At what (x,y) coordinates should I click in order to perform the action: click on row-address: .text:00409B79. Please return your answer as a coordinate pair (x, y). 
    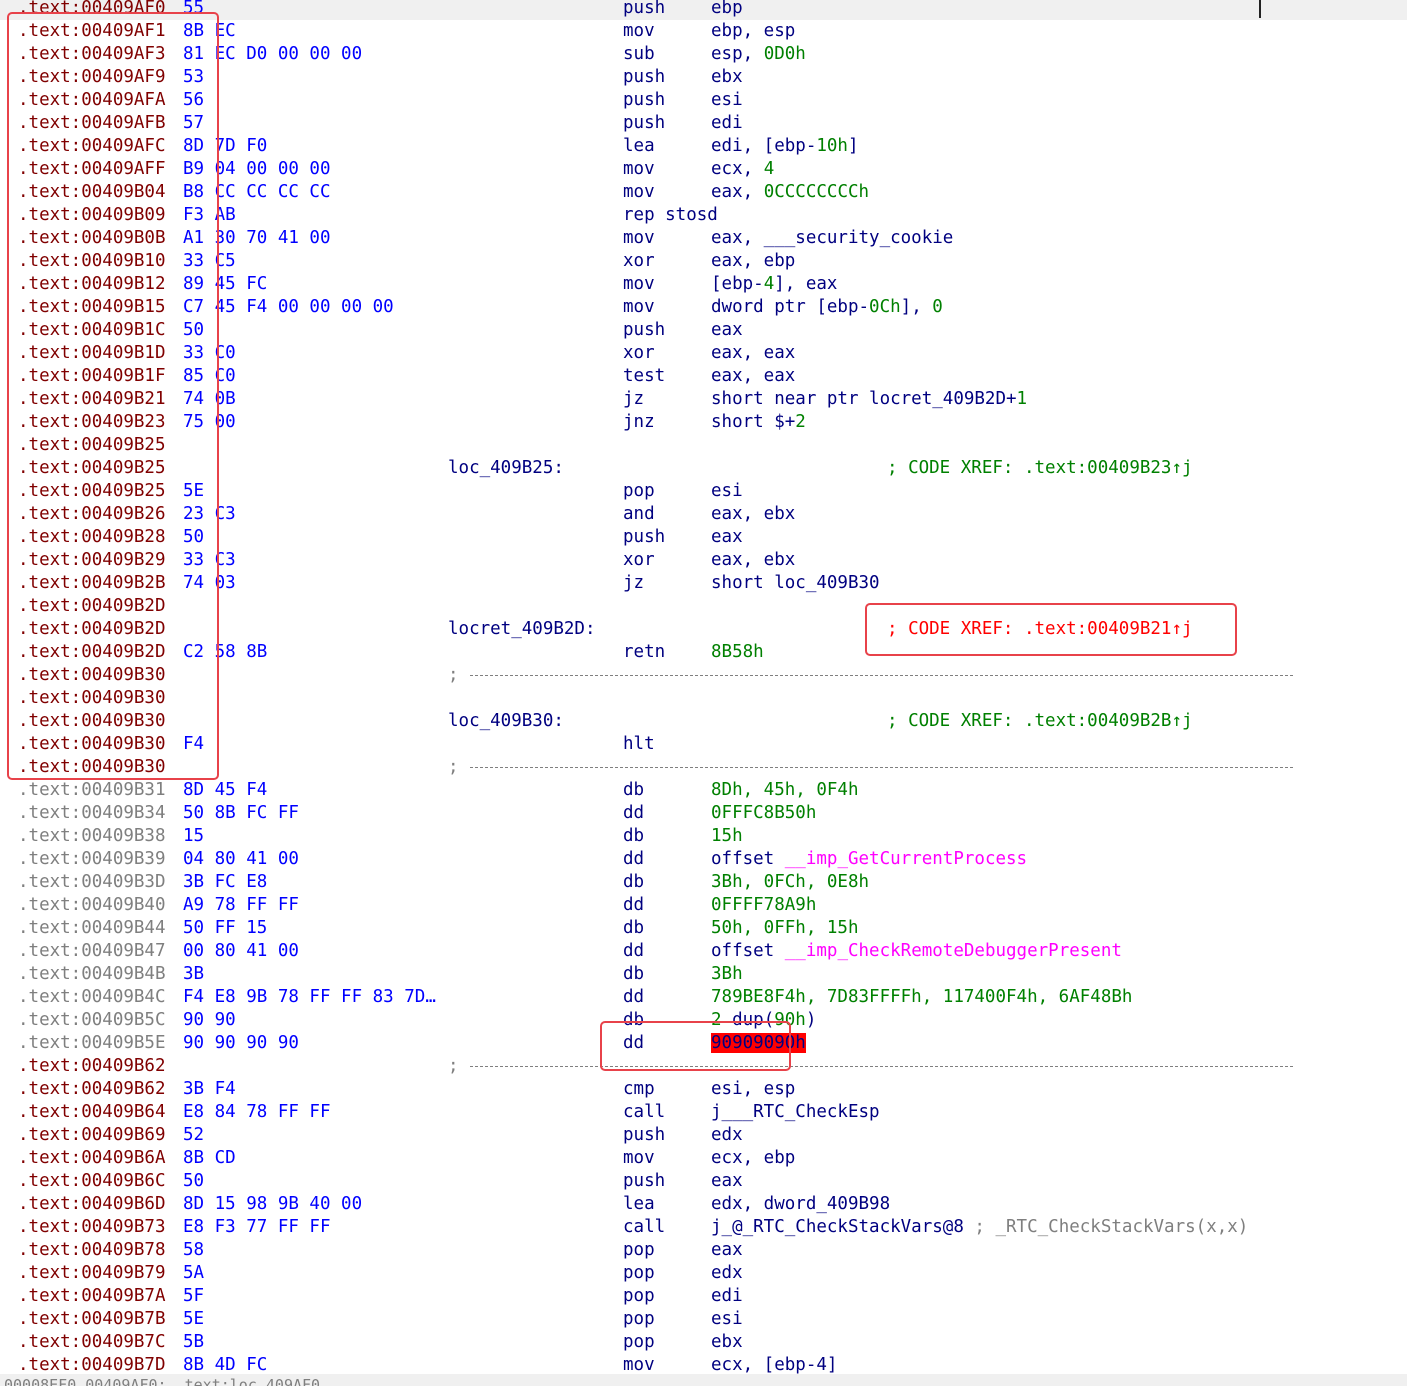
    Looking at the image, I should click on (92, 1273).